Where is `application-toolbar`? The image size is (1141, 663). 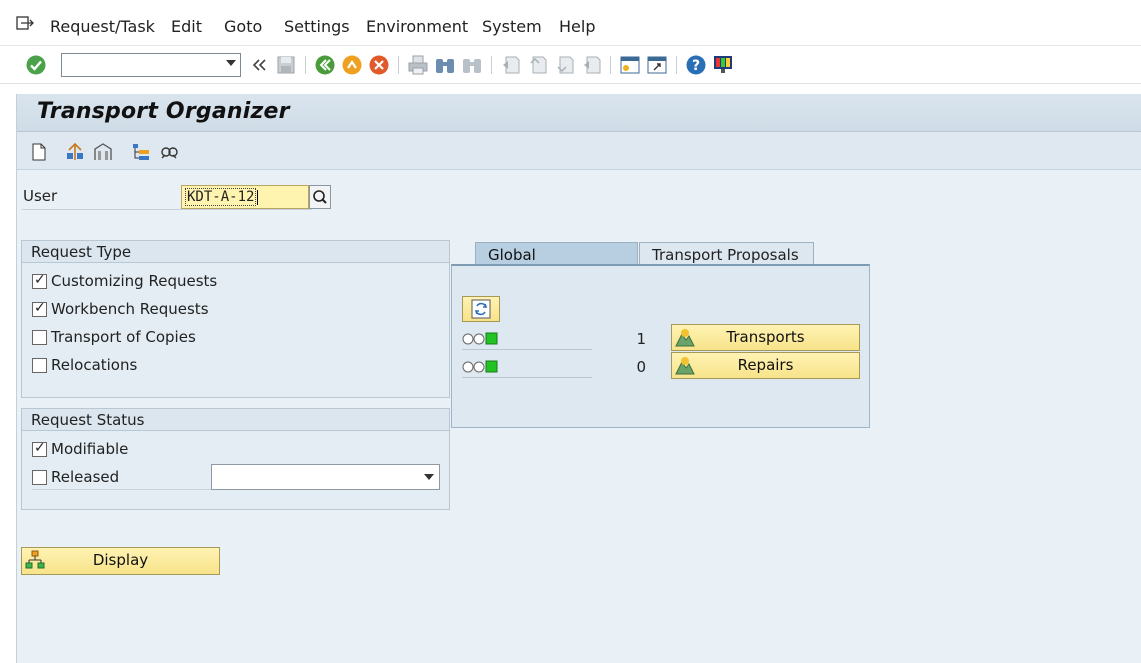 application-toolbar is located at coordinates (579, 151).